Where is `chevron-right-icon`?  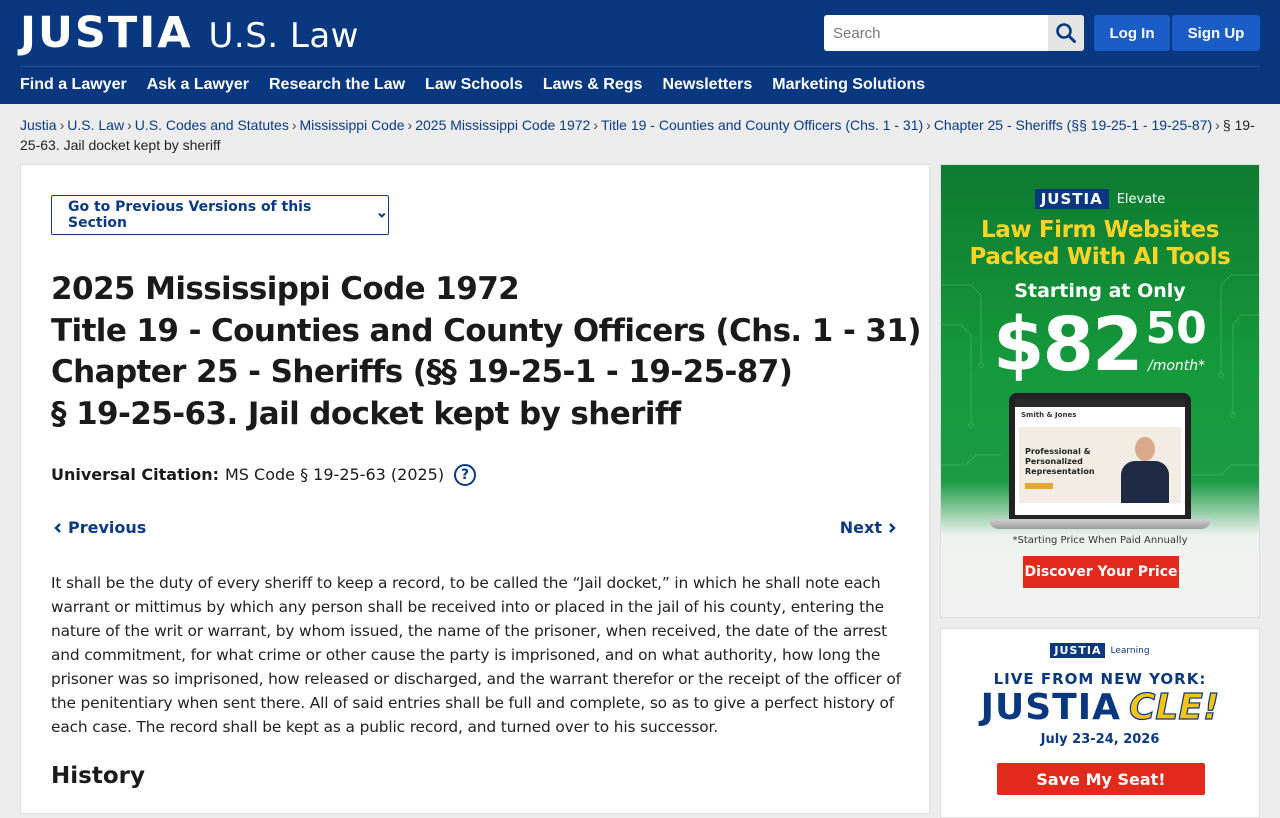
chevron-right-icon is located at coordinates (892, 527).